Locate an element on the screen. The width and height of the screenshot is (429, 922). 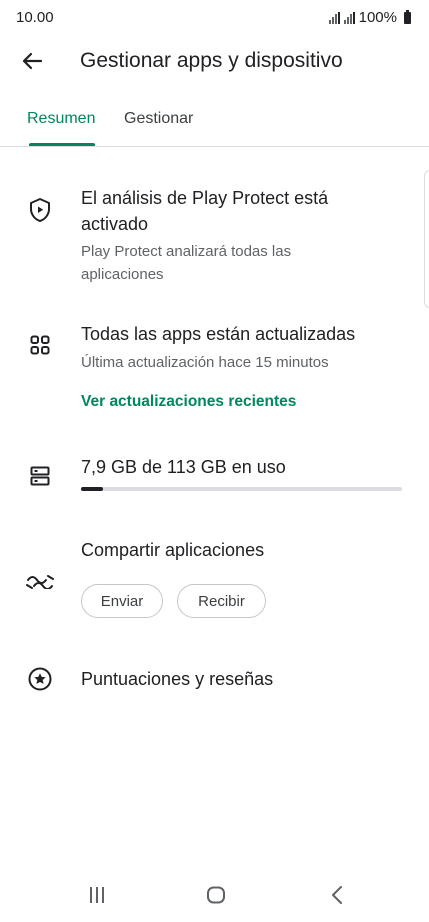
battery-percent: 100% is located at coordinates (377, 17).